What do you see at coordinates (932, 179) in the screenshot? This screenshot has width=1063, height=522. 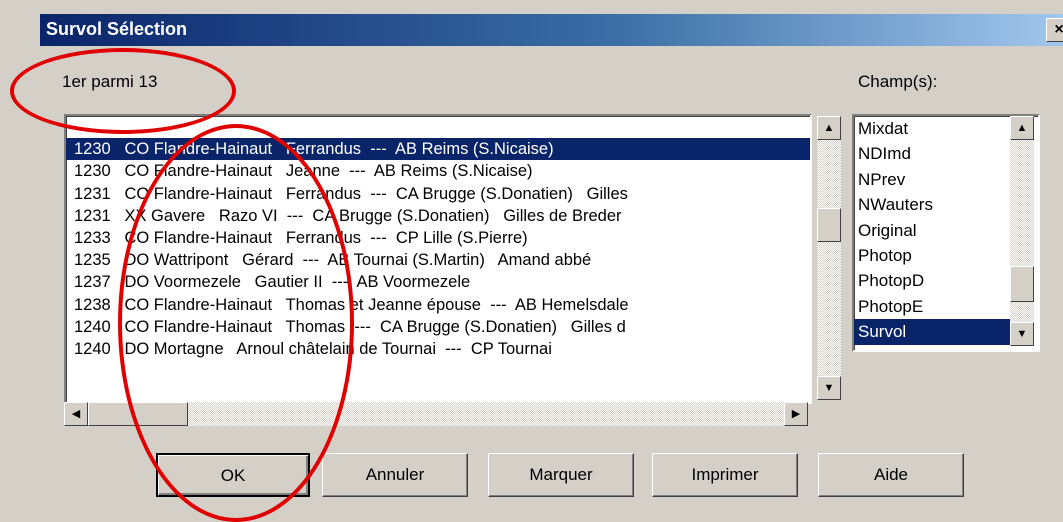 I see `field-item: NPrev` at bounding box center [932, 179].